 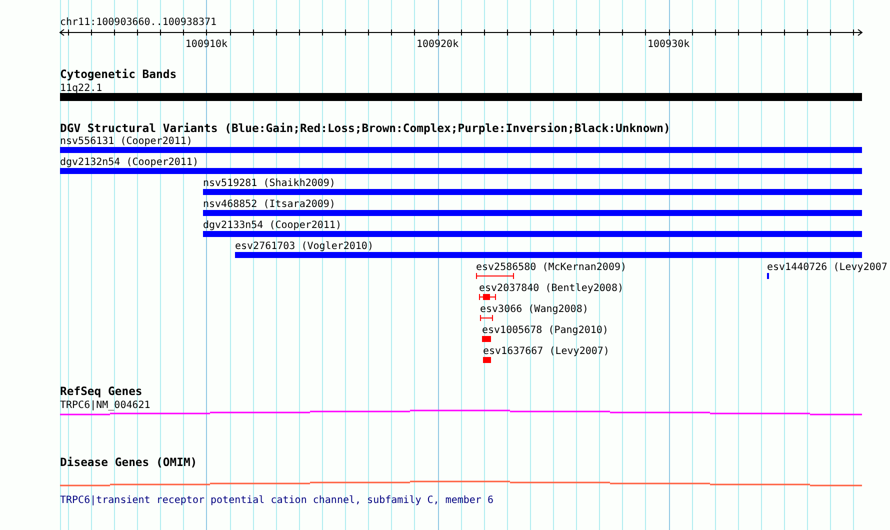 I want to click on track-title: DGV Structural Variants (Blue:Gain;Red:Loss;Brown:Complex;Purple:Inversion;Black:Unknown), so click(x=365, y=128).